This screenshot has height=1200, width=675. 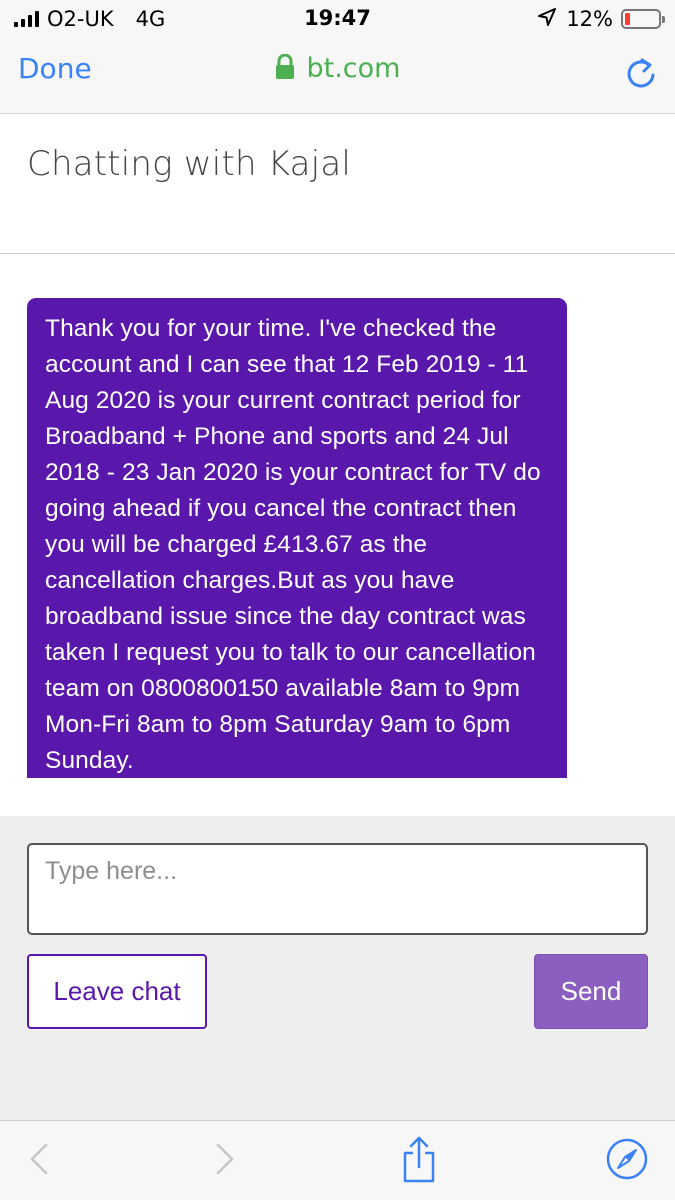 I want to click on browser-toolbar, so click(x=337, y=1160).